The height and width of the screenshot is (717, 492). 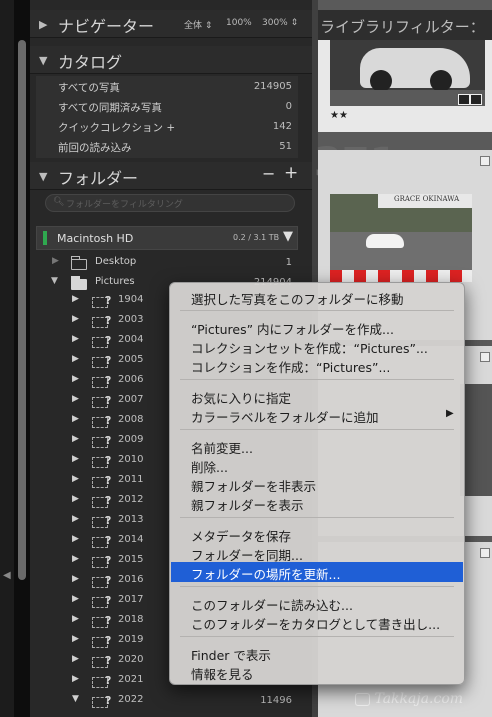 What do you see at coordinates (131, 439) in the screenshot?
I see `year-folder-label: 2009` at bounding box center [131, 439].